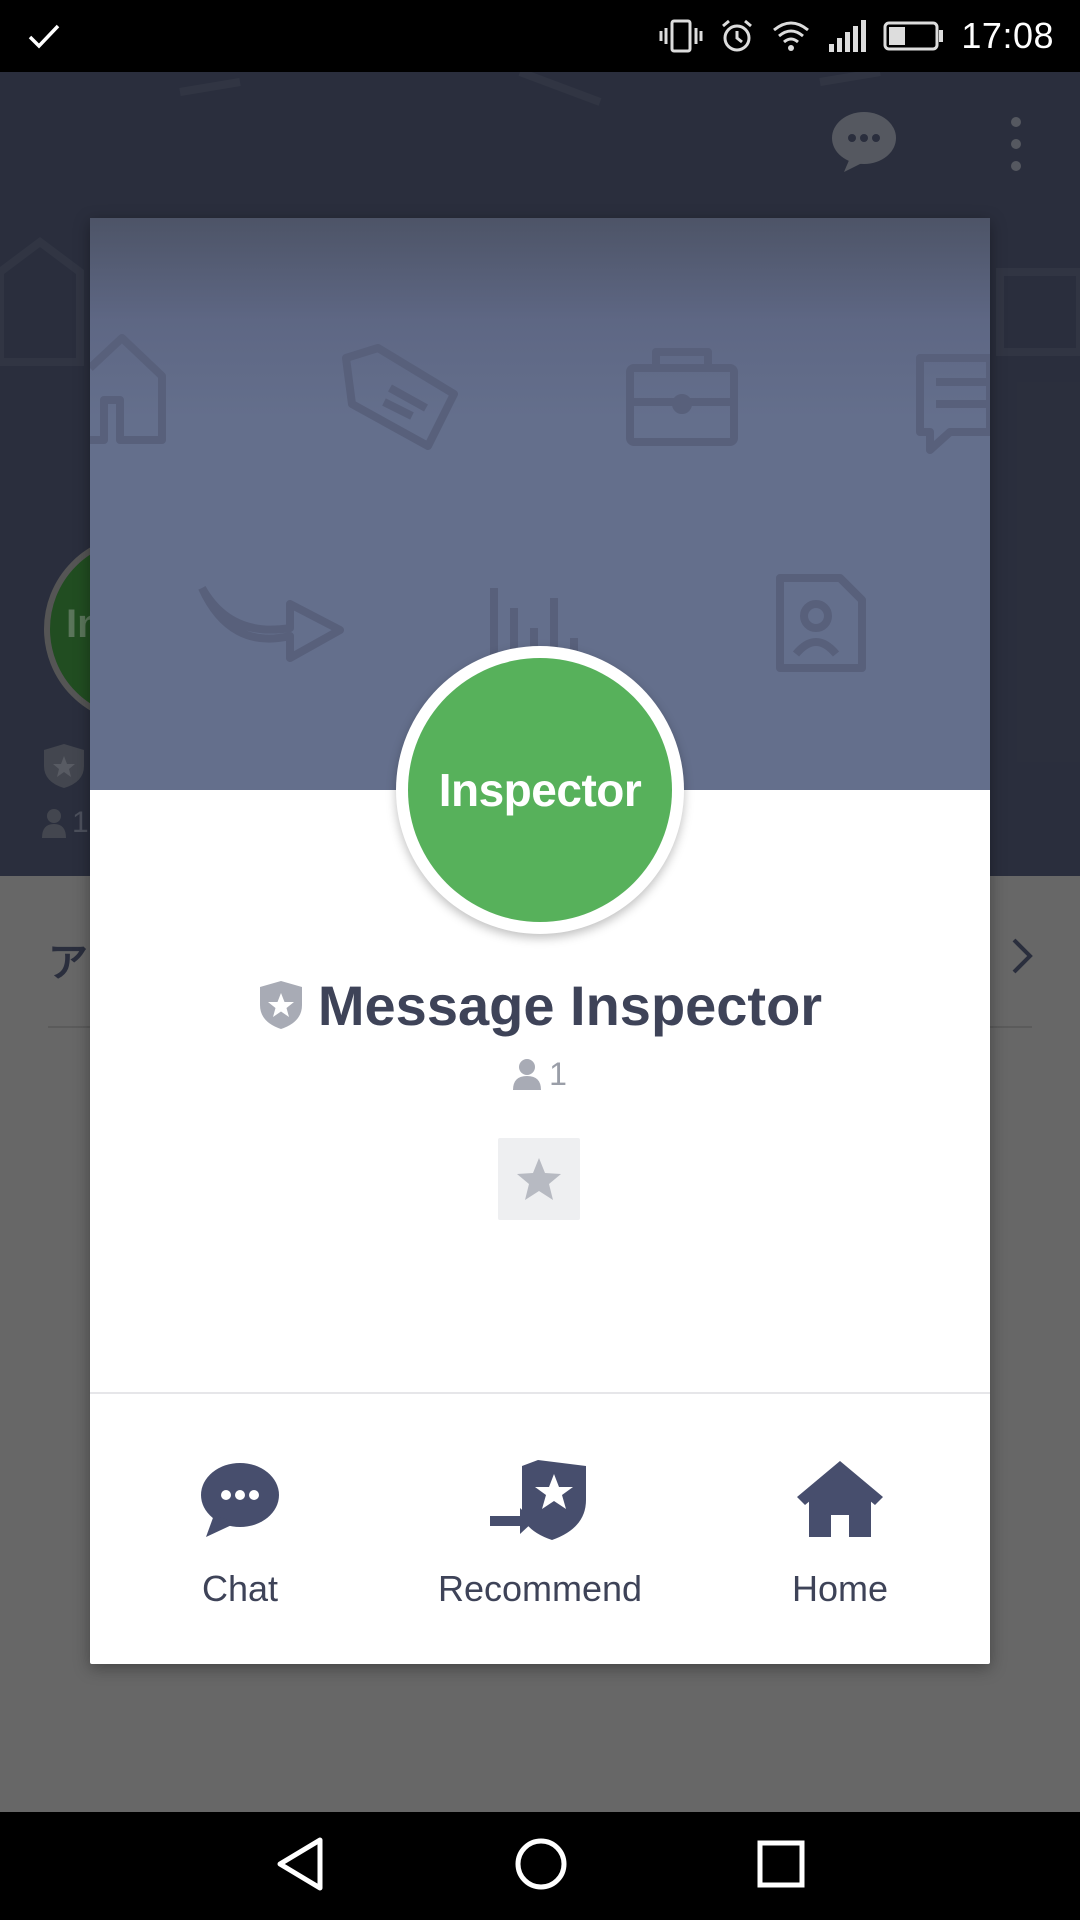  Describe the element at coordinates (791, 36) in the screenshot. I see `wifi-icon` at that location.